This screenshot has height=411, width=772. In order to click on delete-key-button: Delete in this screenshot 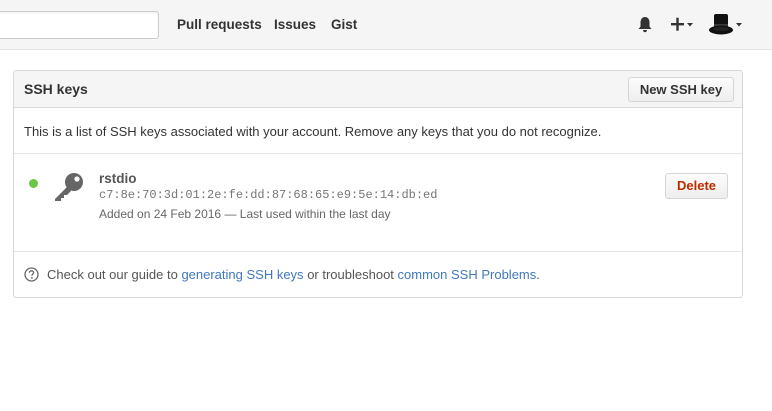, I will do `click(696, 186)`.